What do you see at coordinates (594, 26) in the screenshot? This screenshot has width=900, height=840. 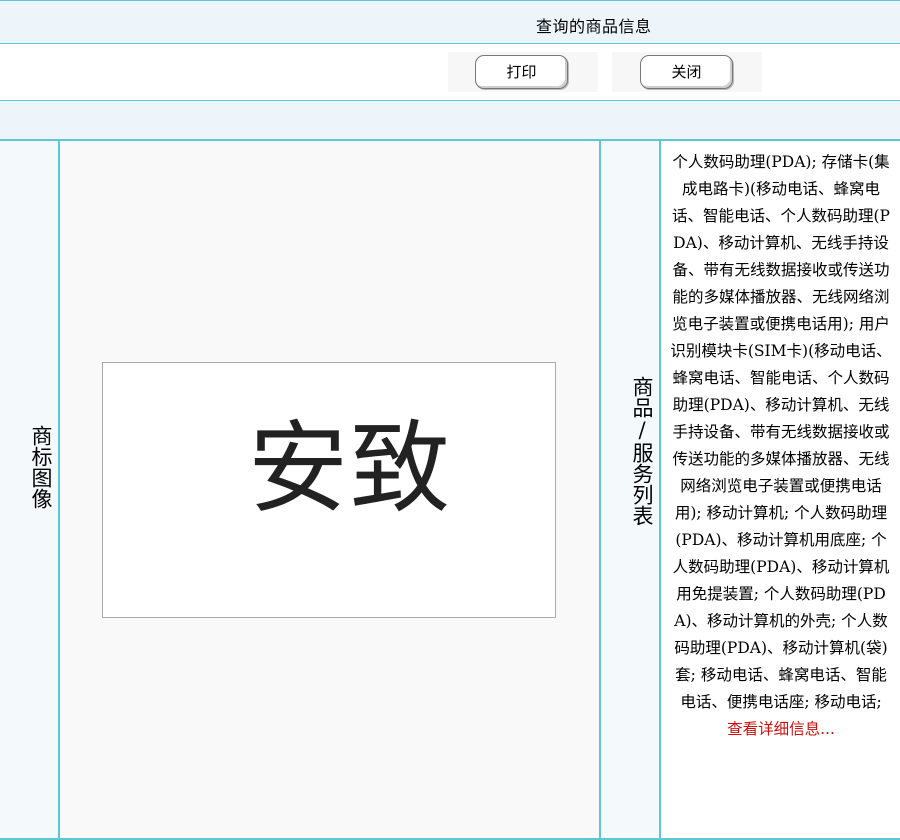 I see `page-title: 查询的商品信息` at bounding box center [594, 26].